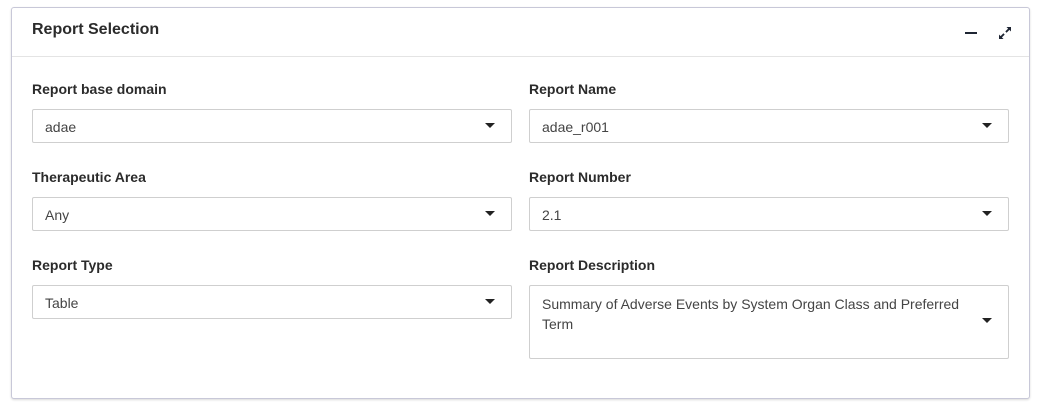 This screenshot has width=1040, height=408. I want to click on report-number-value: 2.1, so click(552, 215).